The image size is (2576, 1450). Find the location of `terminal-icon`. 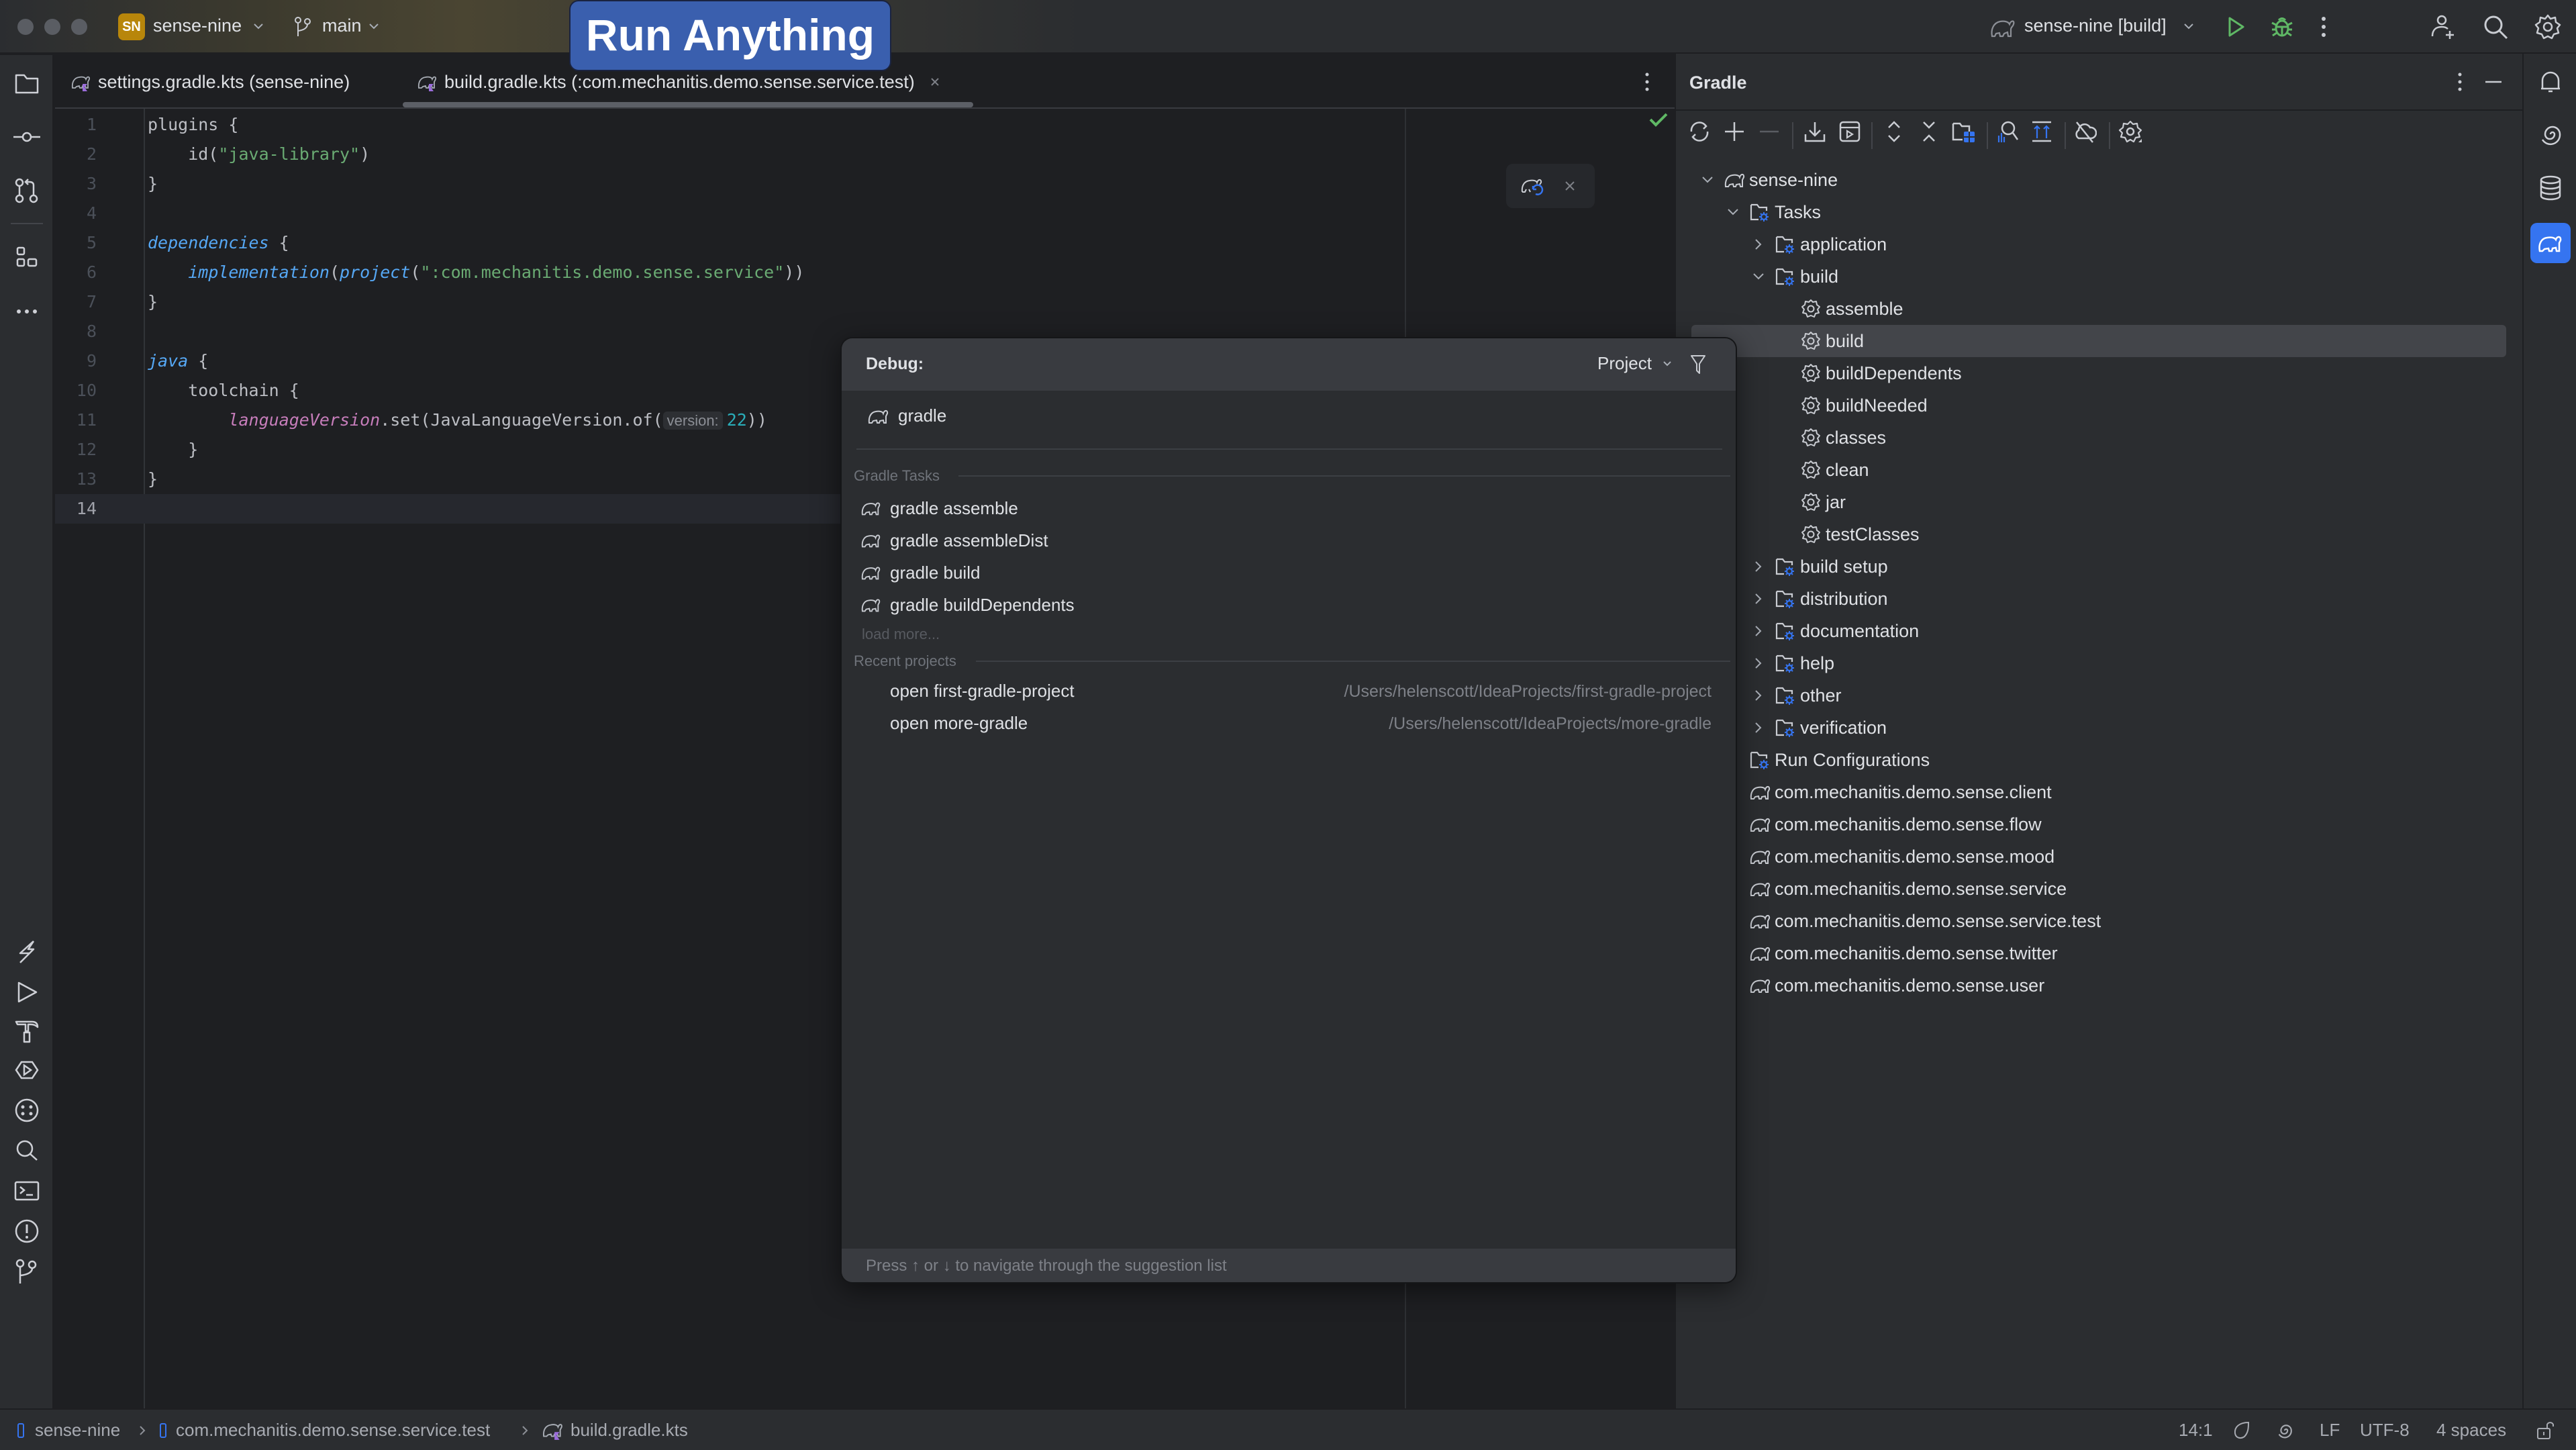

terminal-icon is located at coordinates (26, 1190).